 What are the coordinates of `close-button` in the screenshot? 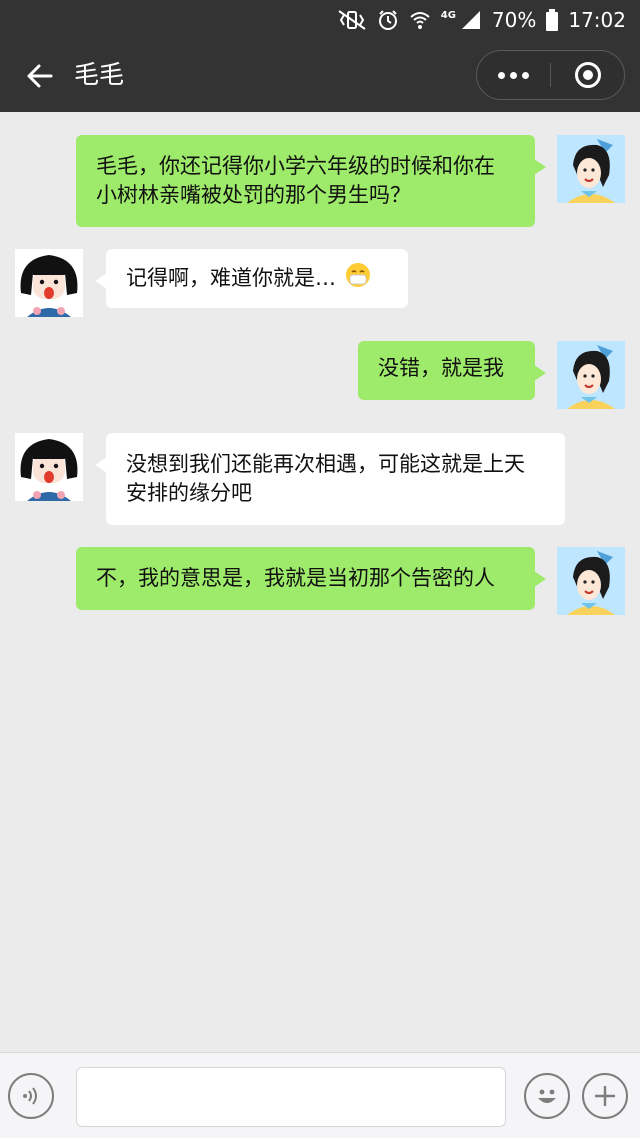 It's located at (587, 75).